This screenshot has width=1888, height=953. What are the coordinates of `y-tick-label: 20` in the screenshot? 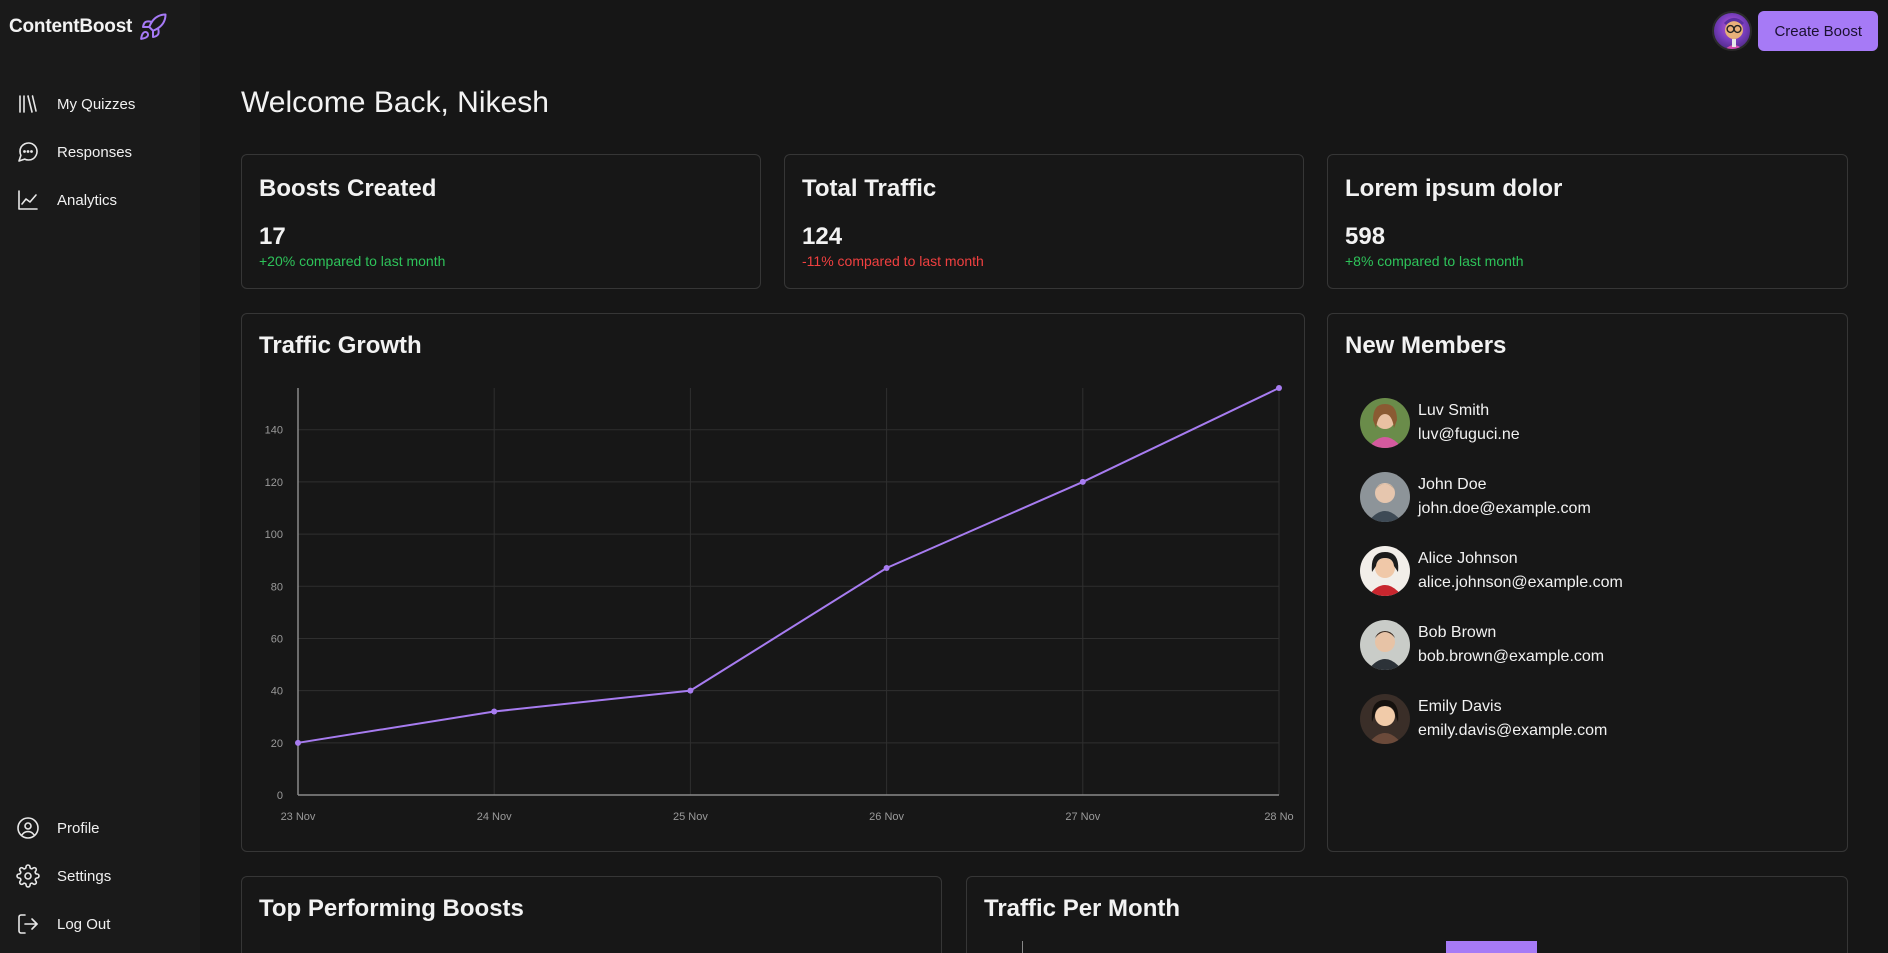 It's located at (277, 744).